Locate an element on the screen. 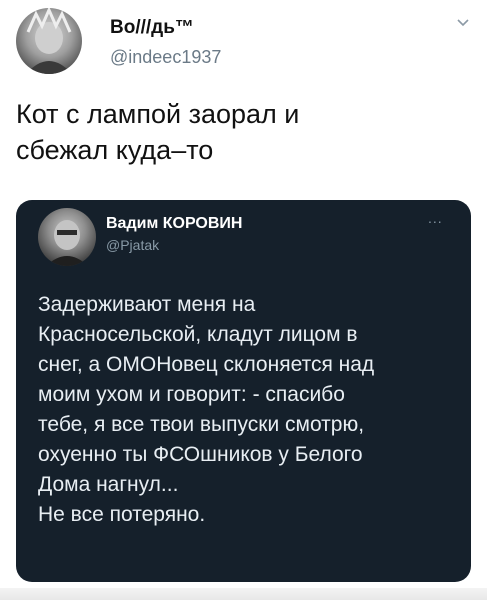  quoted-text-line: моим ухом и говорит: - спасибо is located at coordinates (191, 394).